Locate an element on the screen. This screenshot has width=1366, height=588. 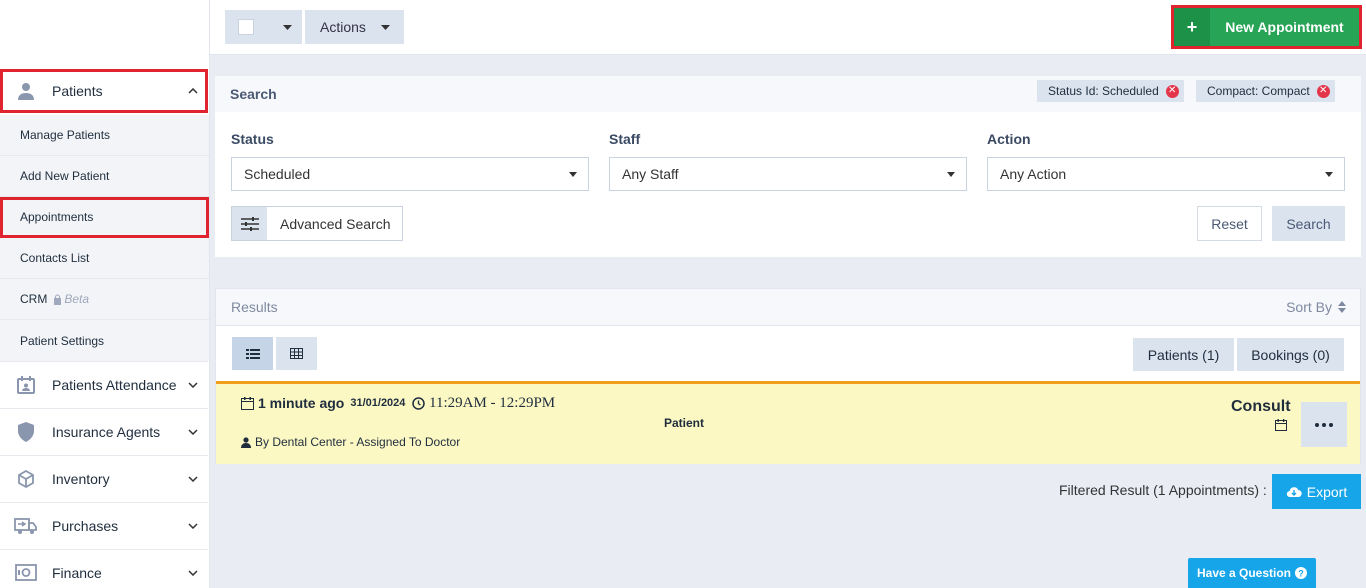
sidebar-item-label: Patients Attendance is located at coordinates (114, 385).